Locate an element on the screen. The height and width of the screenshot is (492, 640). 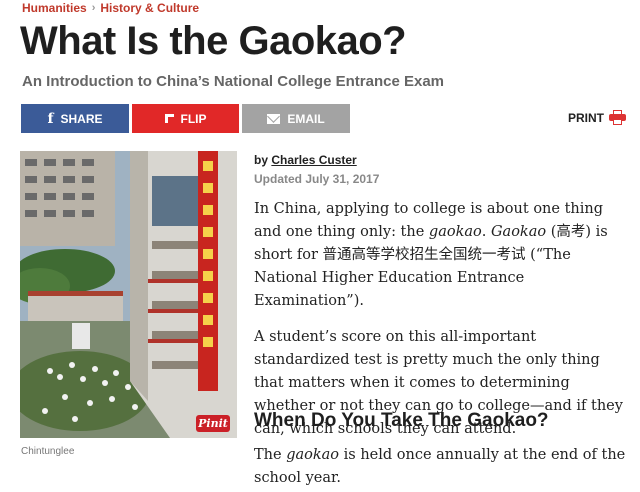
breadcrumb: Humanities › History & Culture is located at coordinates (110, 8).